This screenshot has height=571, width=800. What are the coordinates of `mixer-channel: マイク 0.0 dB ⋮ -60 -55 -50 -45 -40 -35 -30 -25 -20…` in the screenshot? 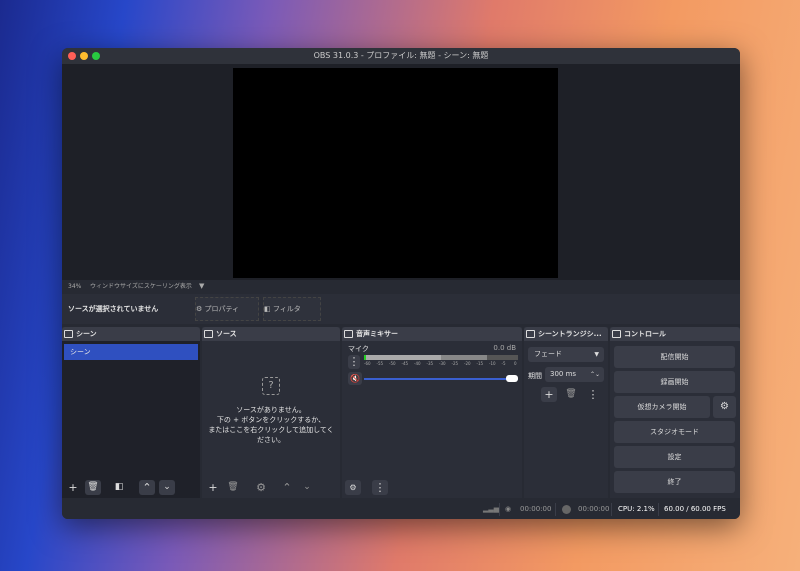 It's located at (432, 366).